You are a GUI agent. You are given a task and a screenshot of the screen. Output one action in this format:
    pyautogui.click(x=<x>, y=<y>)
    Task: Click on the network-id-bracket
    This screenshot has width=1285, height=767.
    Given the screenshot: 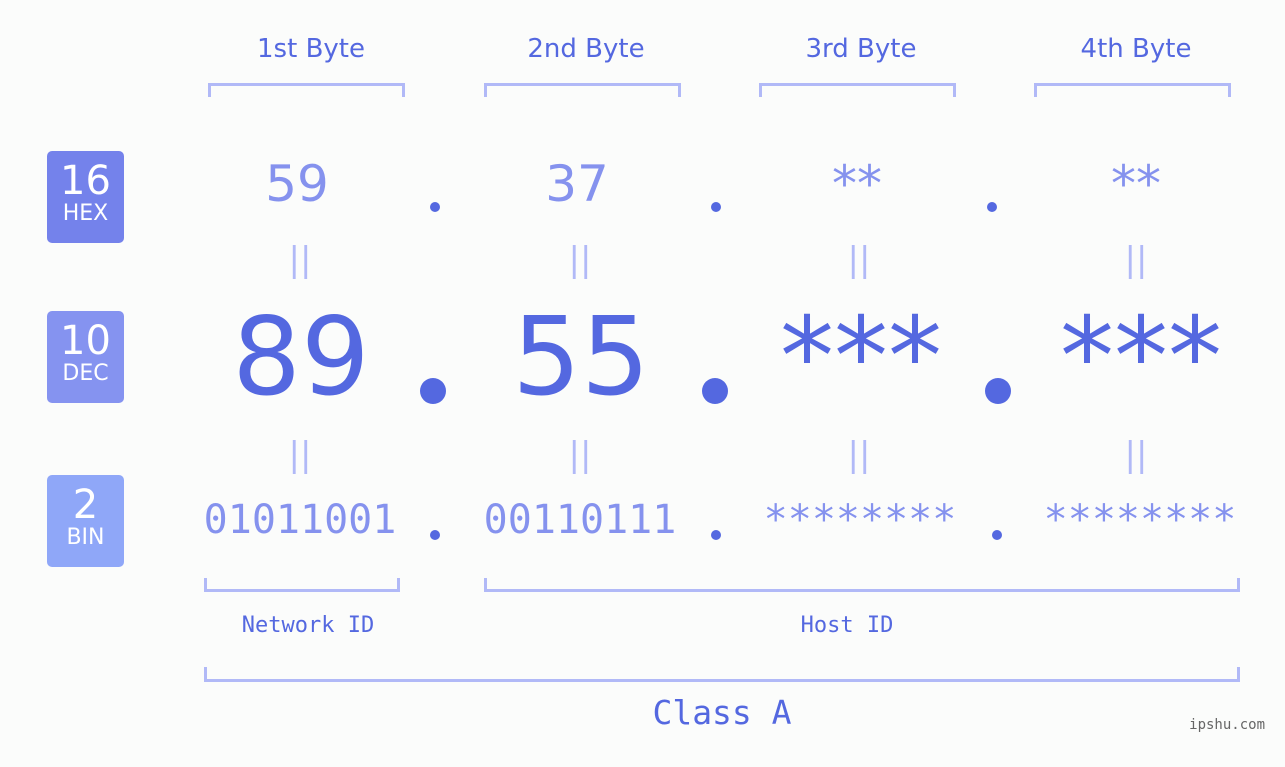 What is the action you would take?
    pyautogui.click(x=302, y=585)
    